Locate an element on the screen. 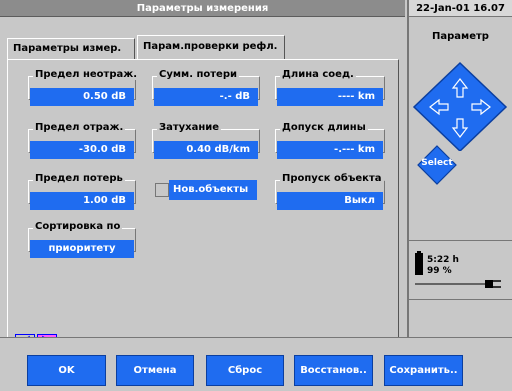 The height and width of the screenshot is (391, 512). datetime: 22-Jan-01 16.07 is located at coordinates (459, 8).